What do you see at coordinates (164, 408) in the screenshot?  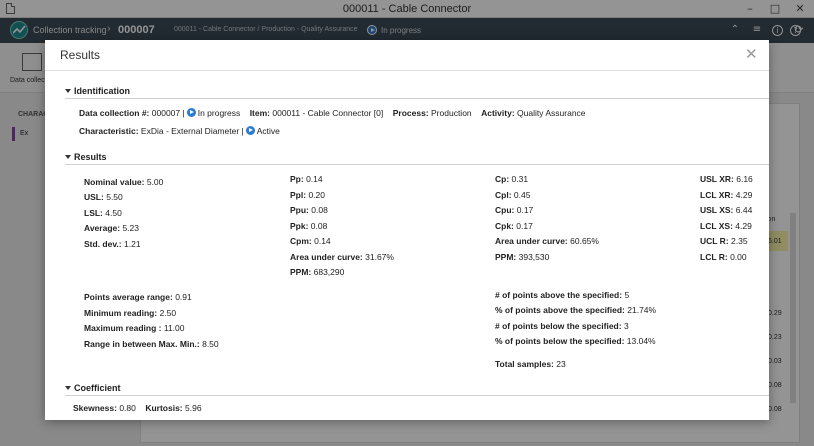 I see `kurtosis-label: Kurtosis:` at bounding box center [164, 408].